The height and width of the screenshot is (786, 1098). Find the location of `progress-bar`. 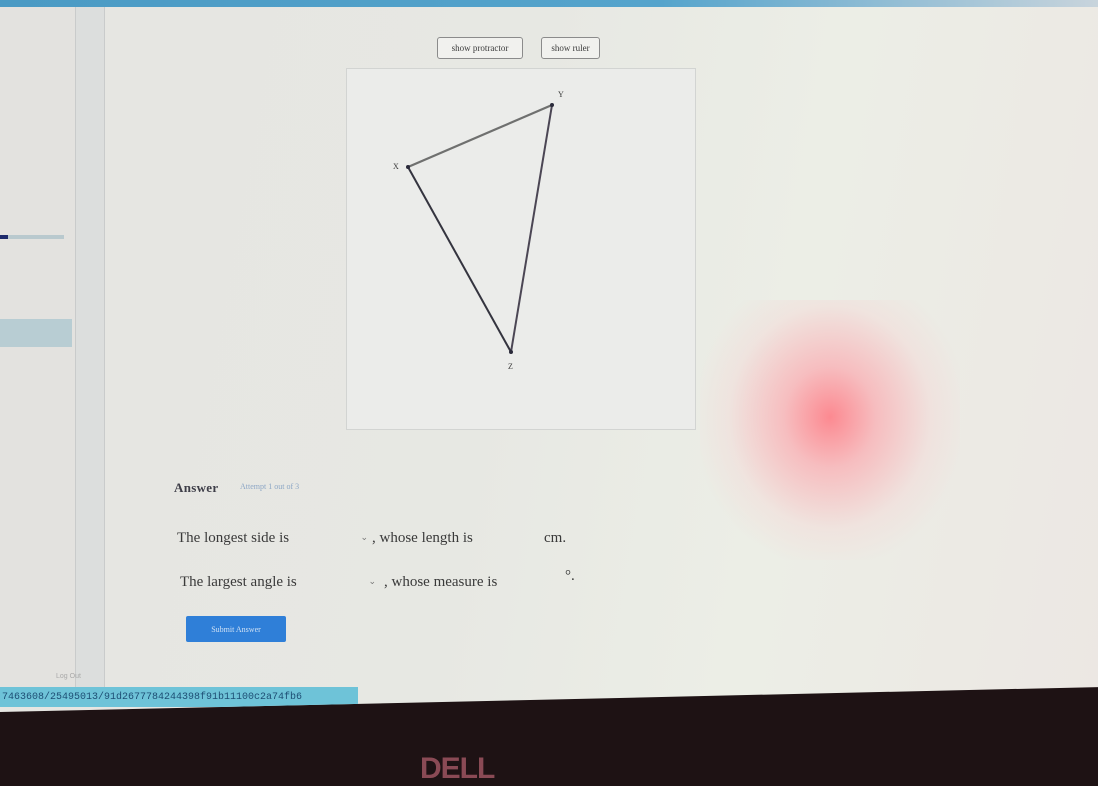

progress-bar is located at coordinates (32, 237).